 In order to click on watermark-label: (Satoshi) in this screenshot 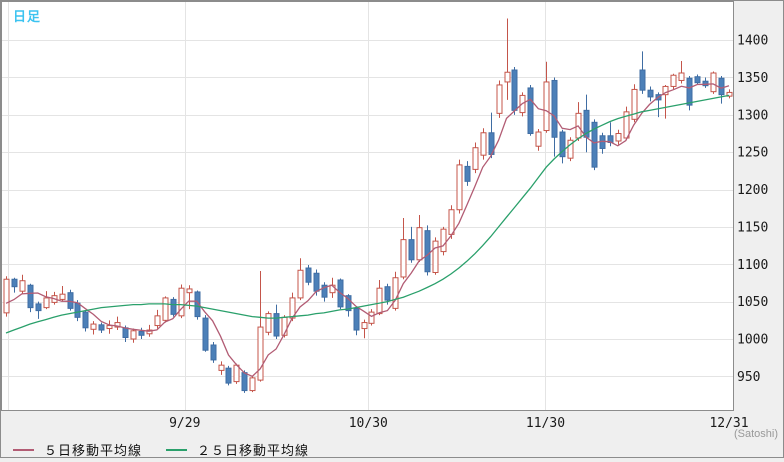, I will do `click(755, 434)`.